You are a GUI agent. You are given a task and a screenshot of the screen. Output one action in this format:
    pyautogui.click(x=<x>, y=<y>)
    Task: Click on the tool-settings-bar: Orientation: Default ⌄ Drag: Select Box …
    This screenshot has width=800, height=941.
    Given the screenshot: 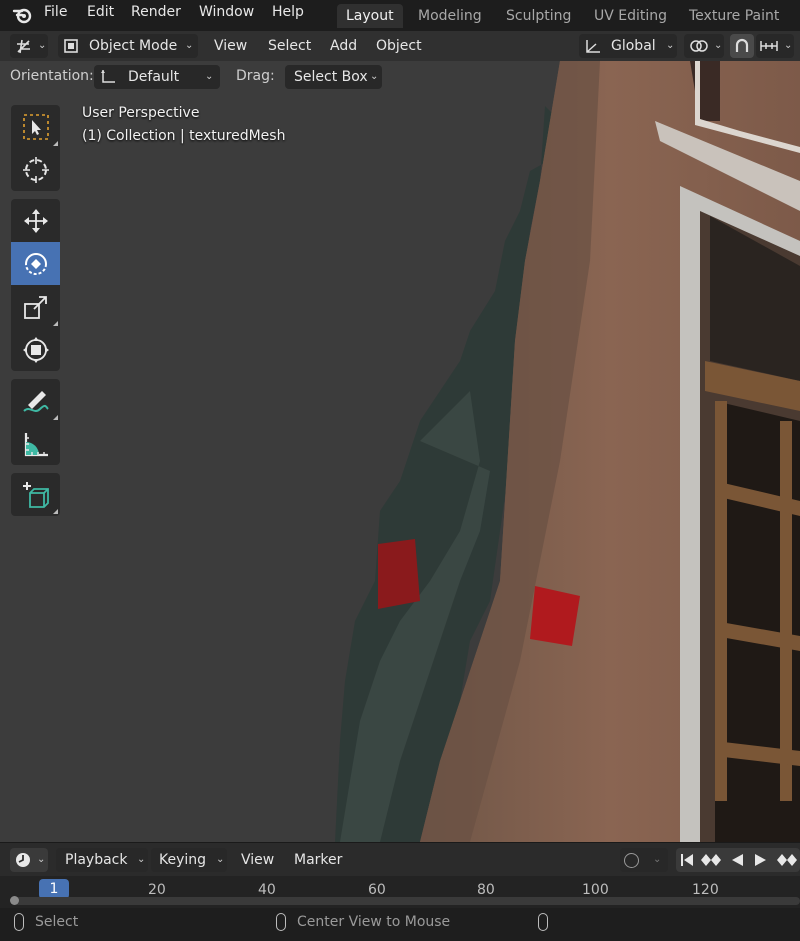 What is the action you would take?
    pyautogui.click(x=195, y=77)
    